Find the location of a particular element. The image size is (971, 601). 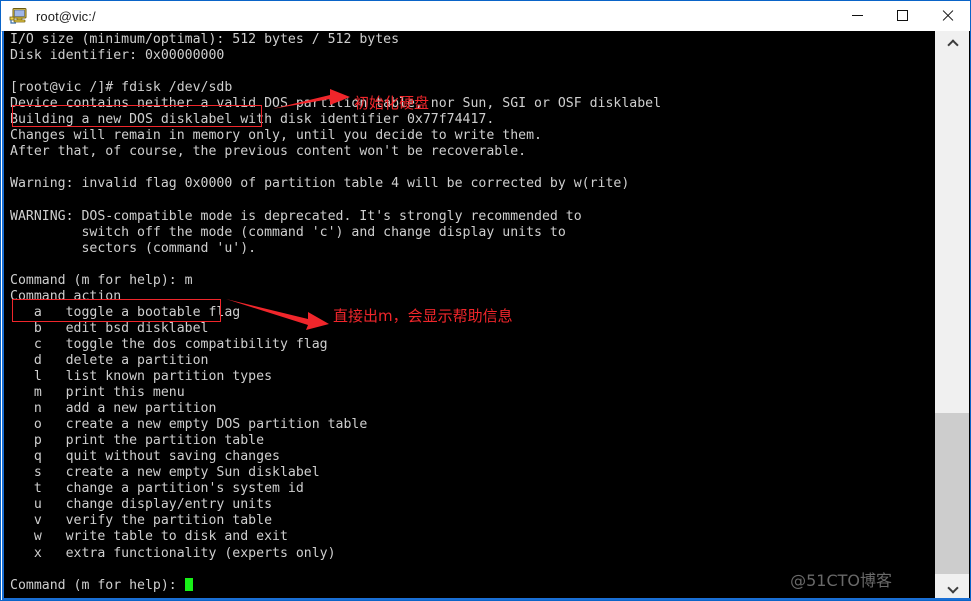

chevron-down-icon is located at coordinates (952, 586).